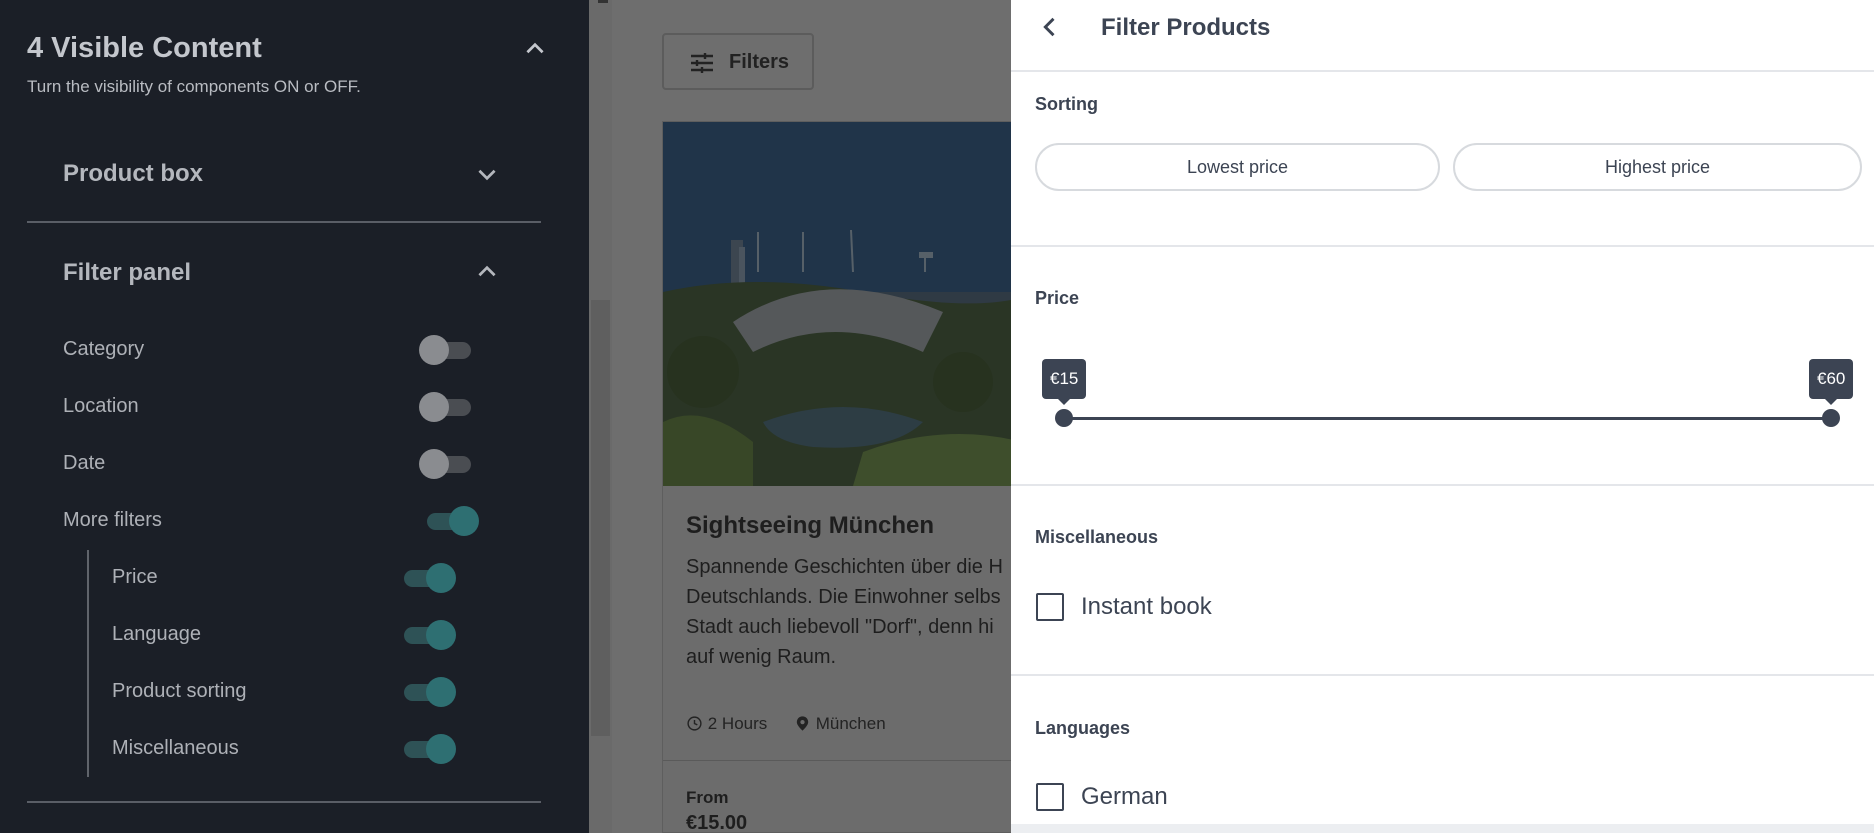 This screenshot has width=1874, height=833. What do you see at coordinates (802, 723) in the screenshot?
I see `location-pin-icon` at bounding box center [802, 723].